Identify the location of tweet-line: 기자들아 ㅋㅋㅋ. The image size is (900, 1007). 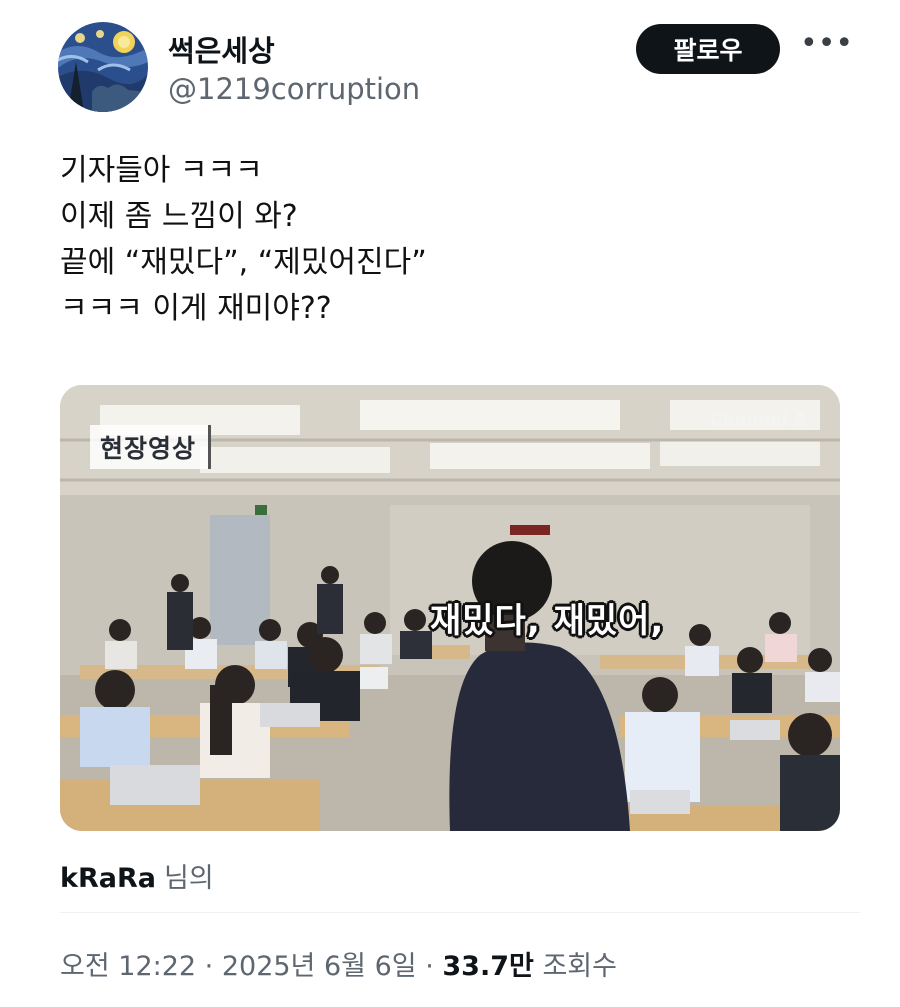
(161, 170).